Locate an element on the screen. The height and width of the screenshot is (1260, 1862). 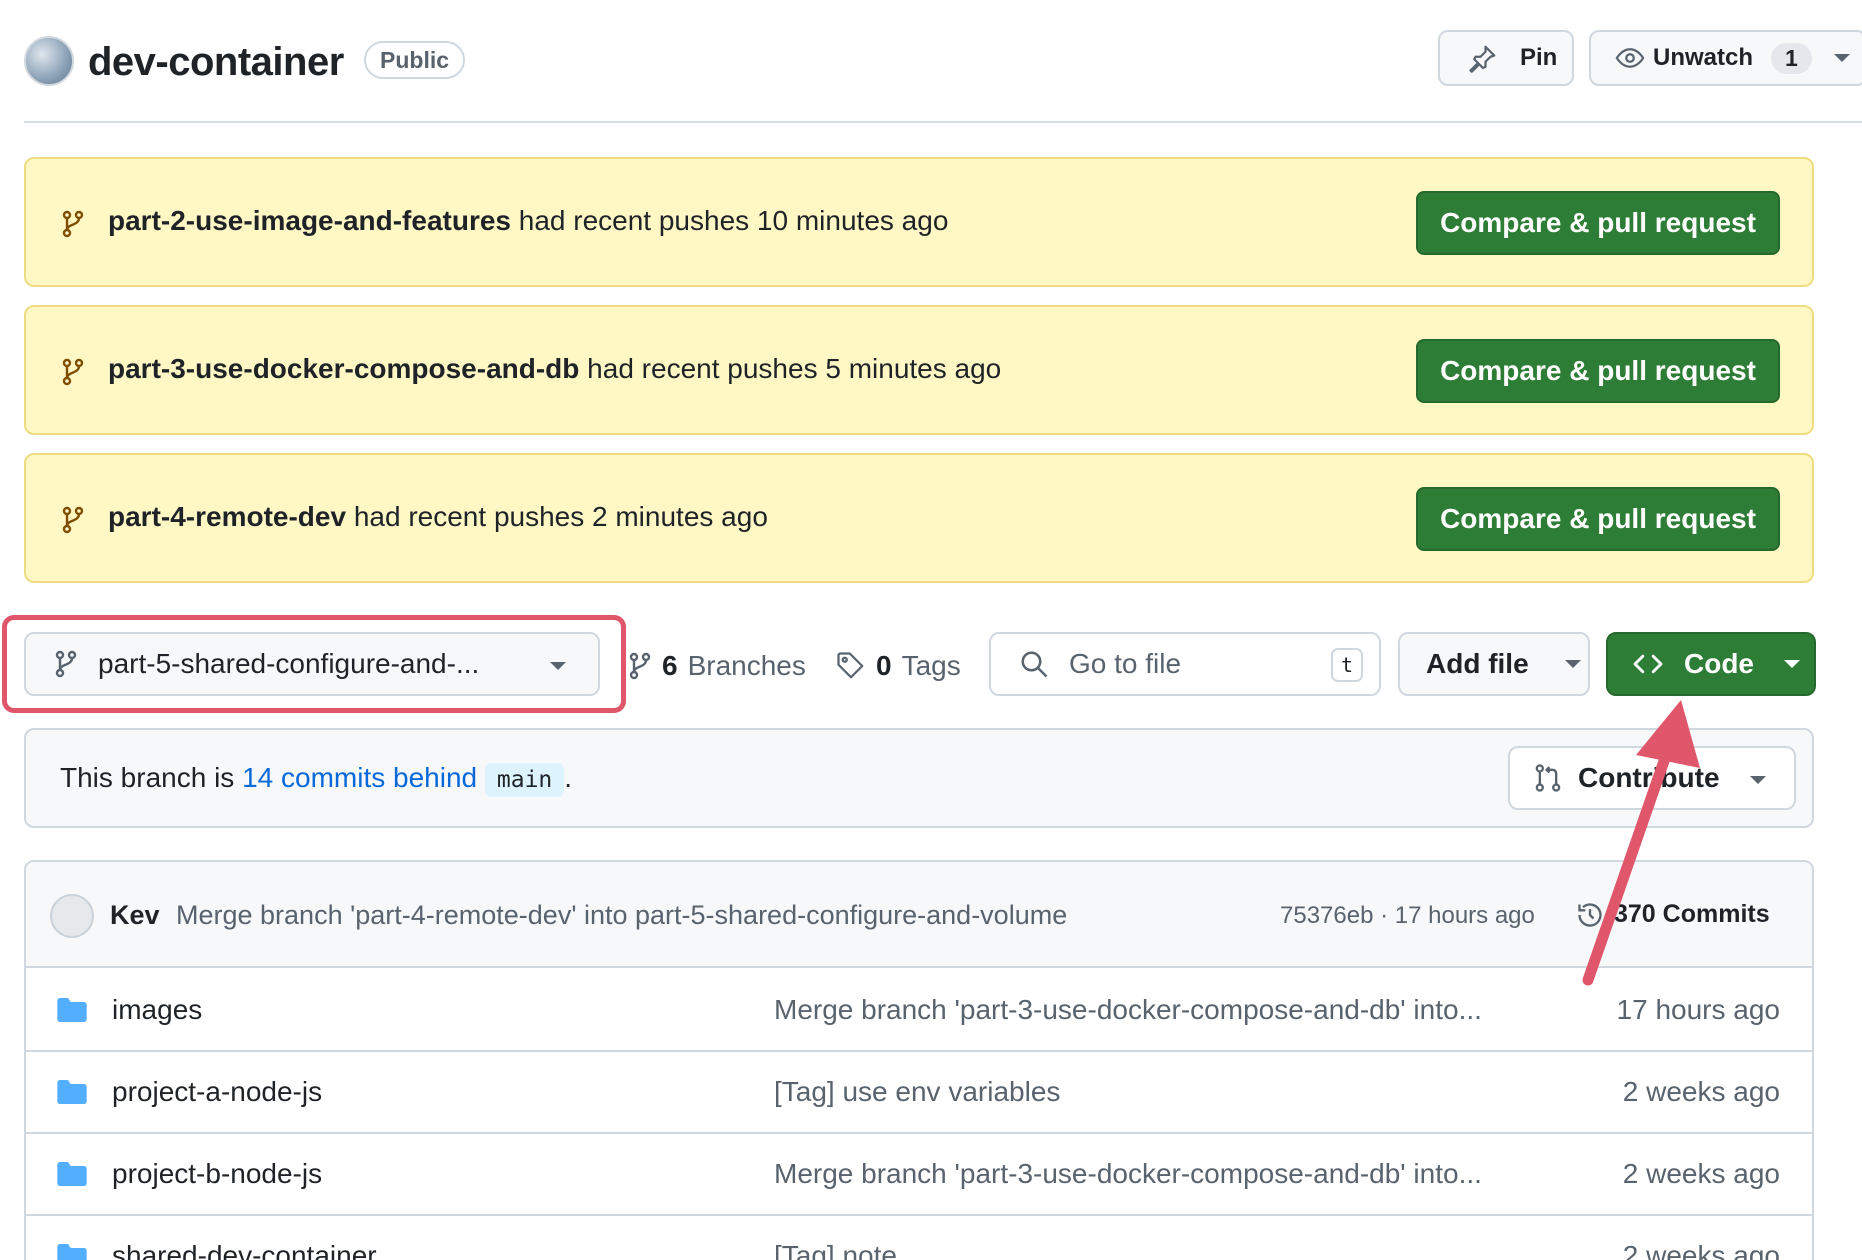
file-name: project-a-node-js is located at coordinates (217, 1092).